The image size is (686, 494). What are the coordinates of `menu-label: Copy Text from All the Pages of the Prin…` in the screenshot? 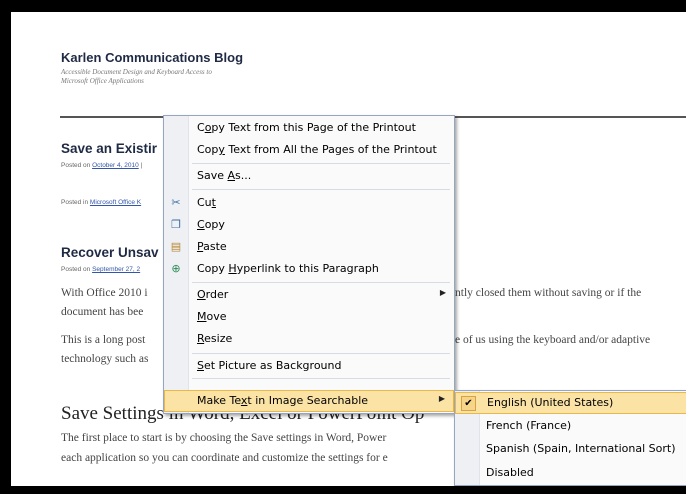 It's located at (317, 149).